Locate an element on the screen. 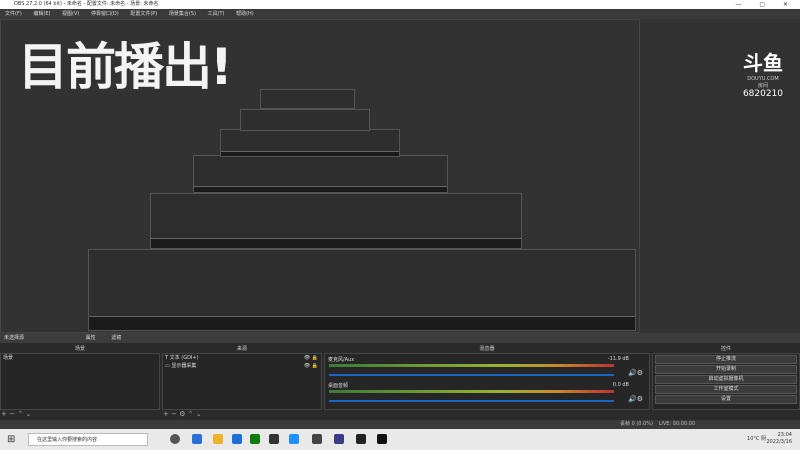  weather-temp: 10°C is located at coordinates (753, 439).